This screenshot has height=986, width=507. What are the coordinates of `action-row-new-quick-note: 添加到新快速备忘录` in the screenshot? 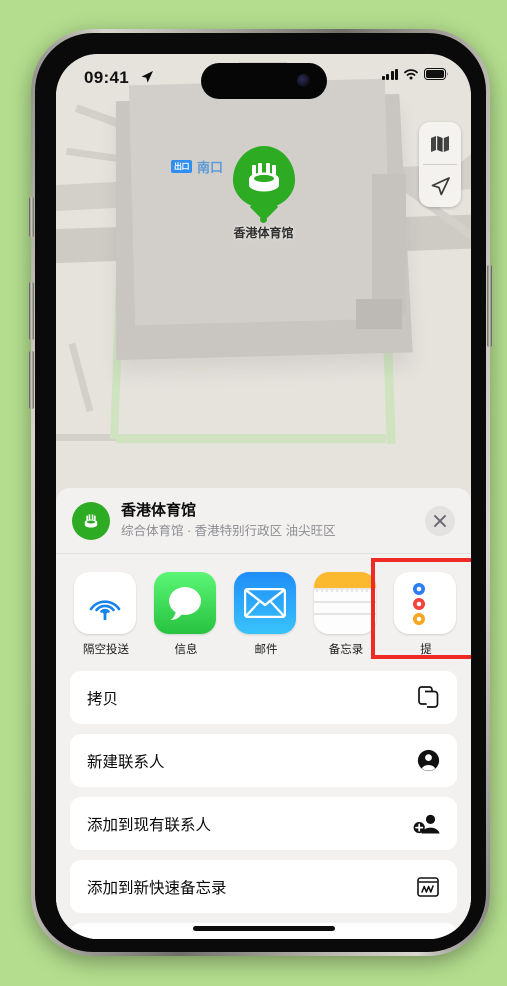 It's located at (263, 886).